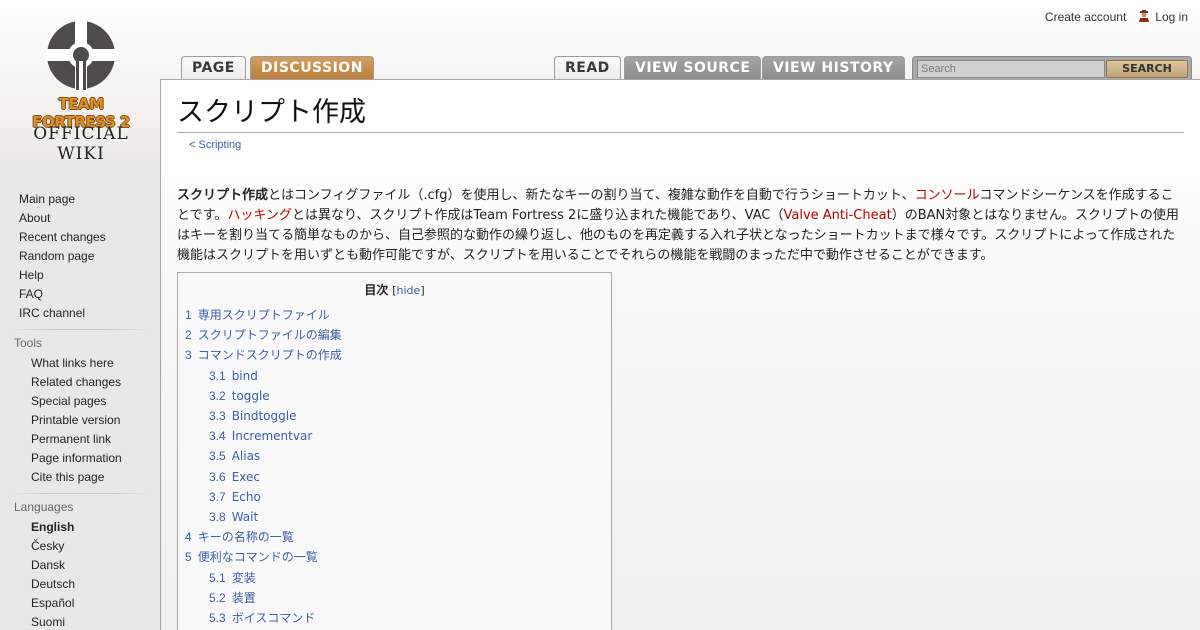 This screenshot has height=630, width=1200. I want to click on sidebar-tool-item: Special pages, so click(80, 401).